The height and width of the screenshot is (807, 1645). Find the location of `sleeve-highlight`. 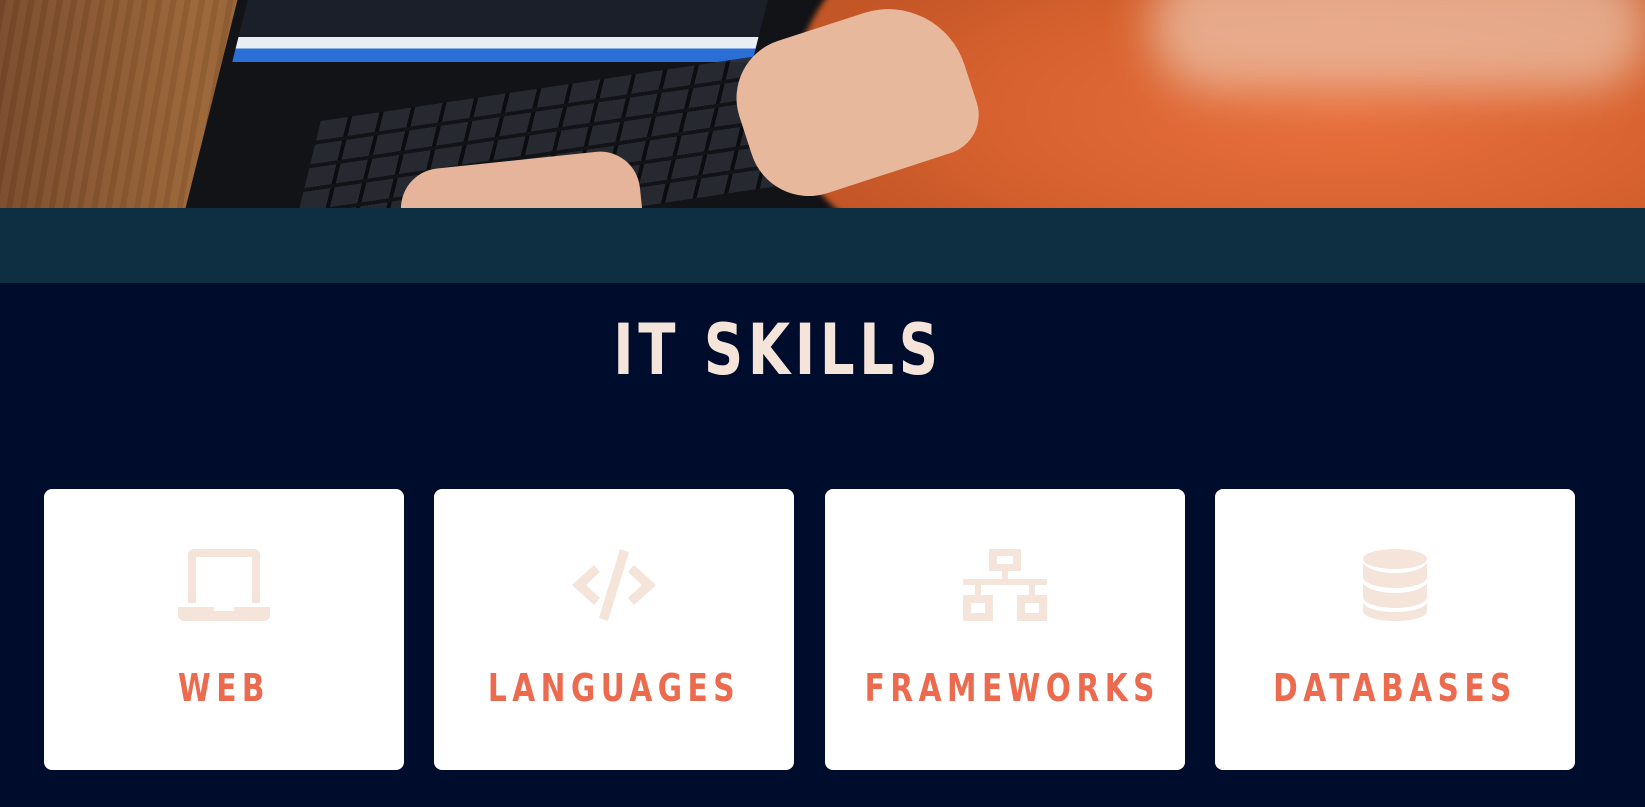

sleeve-highlight is located at coordinates (1397, 45).